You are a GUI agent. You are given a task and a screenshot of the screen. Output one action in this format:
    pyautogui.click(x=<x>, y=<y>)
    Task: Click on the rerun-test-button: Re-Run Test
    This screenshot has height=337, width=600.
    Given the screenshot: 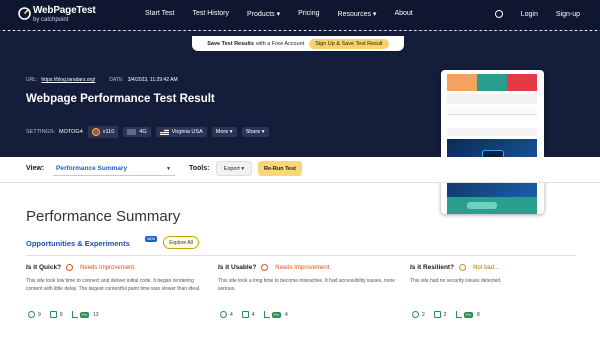 What is the action you would take?
    pyautogui.click(x=280, y=168)
    